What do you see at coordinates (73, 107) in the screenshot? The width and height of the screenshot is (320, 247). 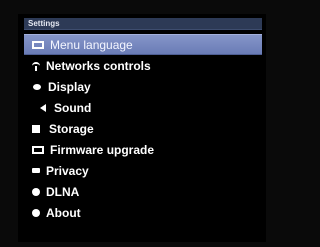 I see `menu-item-label: Sound` at bounding box center [73, 107].